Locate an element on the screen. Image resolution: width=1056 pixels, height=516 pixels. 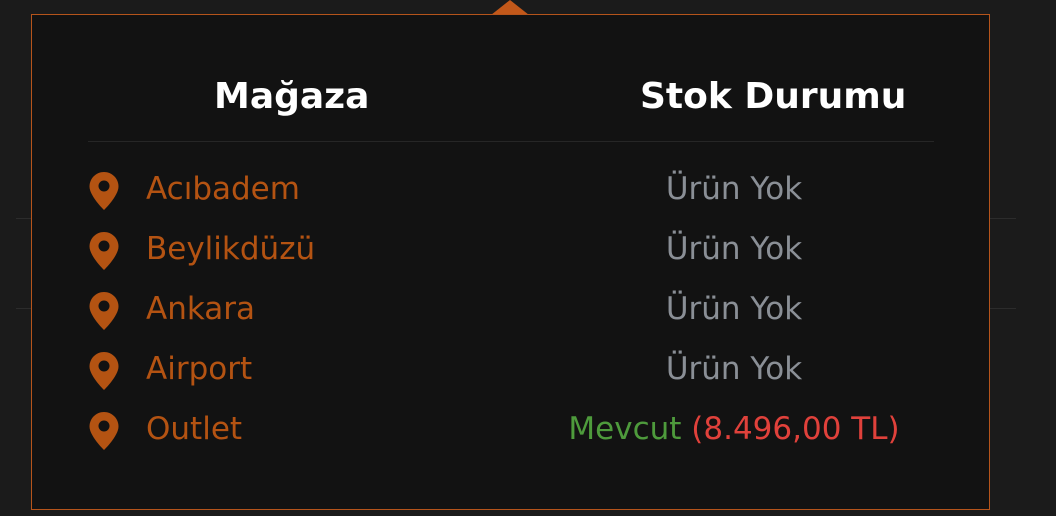
table-header: Mağaza Stok Durumu is located at coordinates (511, 108).